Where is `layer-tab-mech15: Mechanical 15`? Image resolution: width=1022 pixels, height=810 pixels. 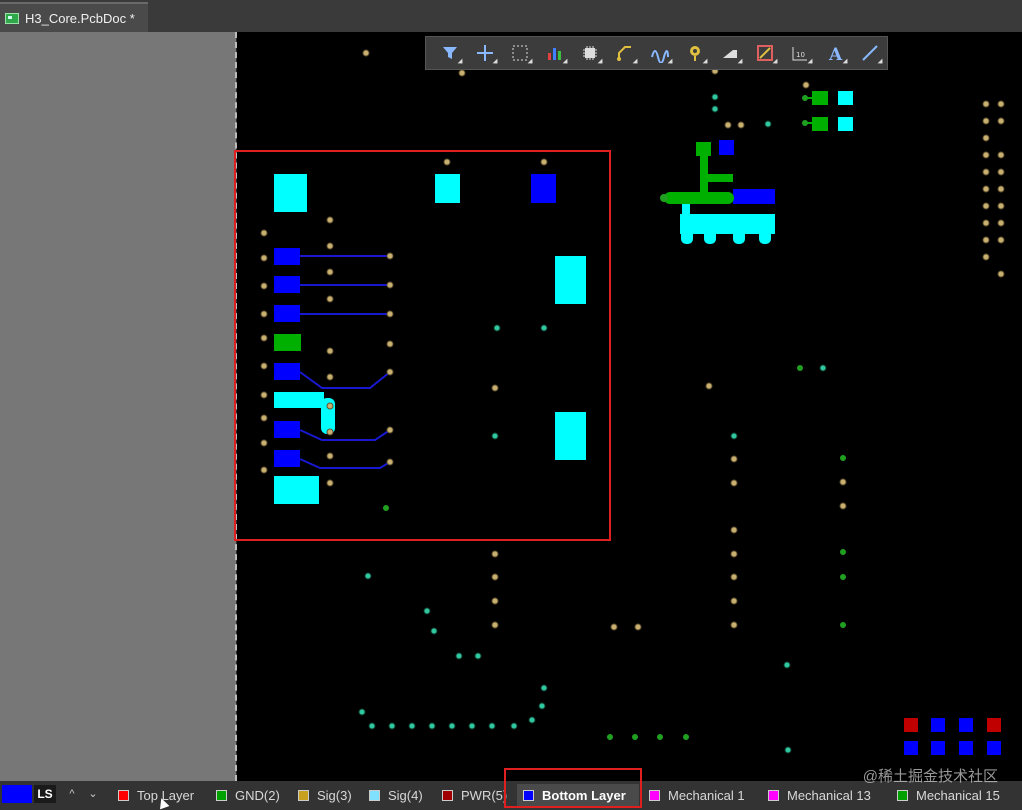 layer-tab-mech15: Mechanical 15 is located at coordinates (956, 795).